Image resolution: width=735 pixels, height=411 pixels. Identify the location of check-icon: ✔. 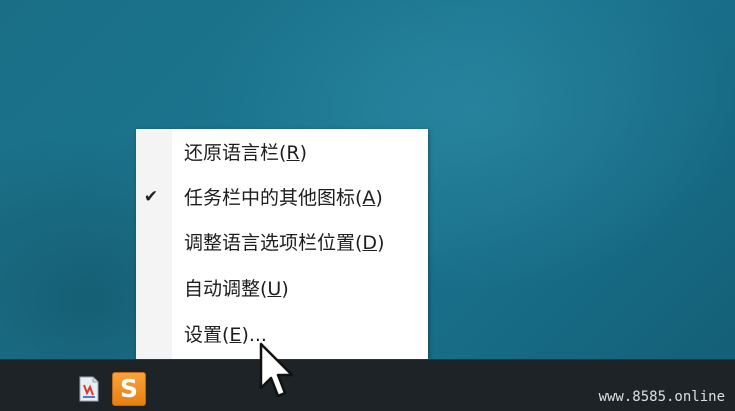
(151, 197).